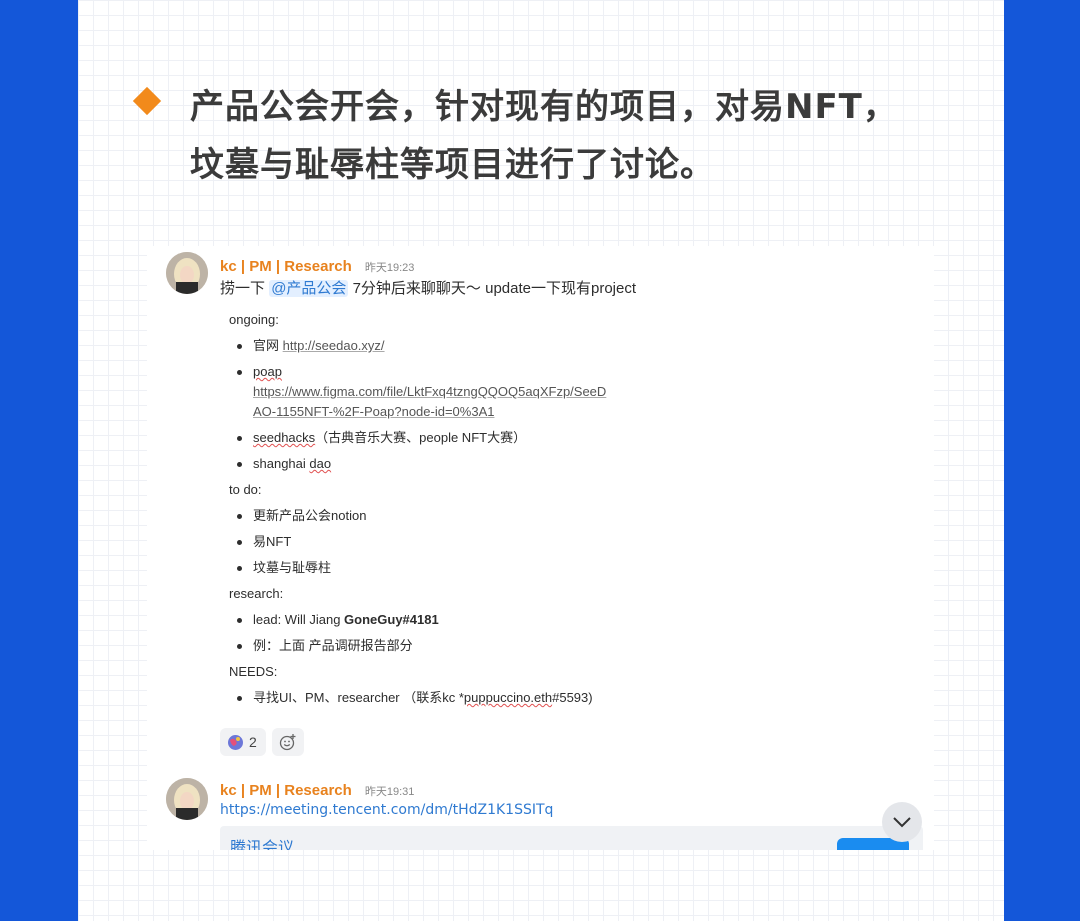 This screenshot has width=1080, height=921. What do you see at coordinates (235, 742) in the screenshot?
I see `globe-emoji-icon` at bounding box center [235, 742].